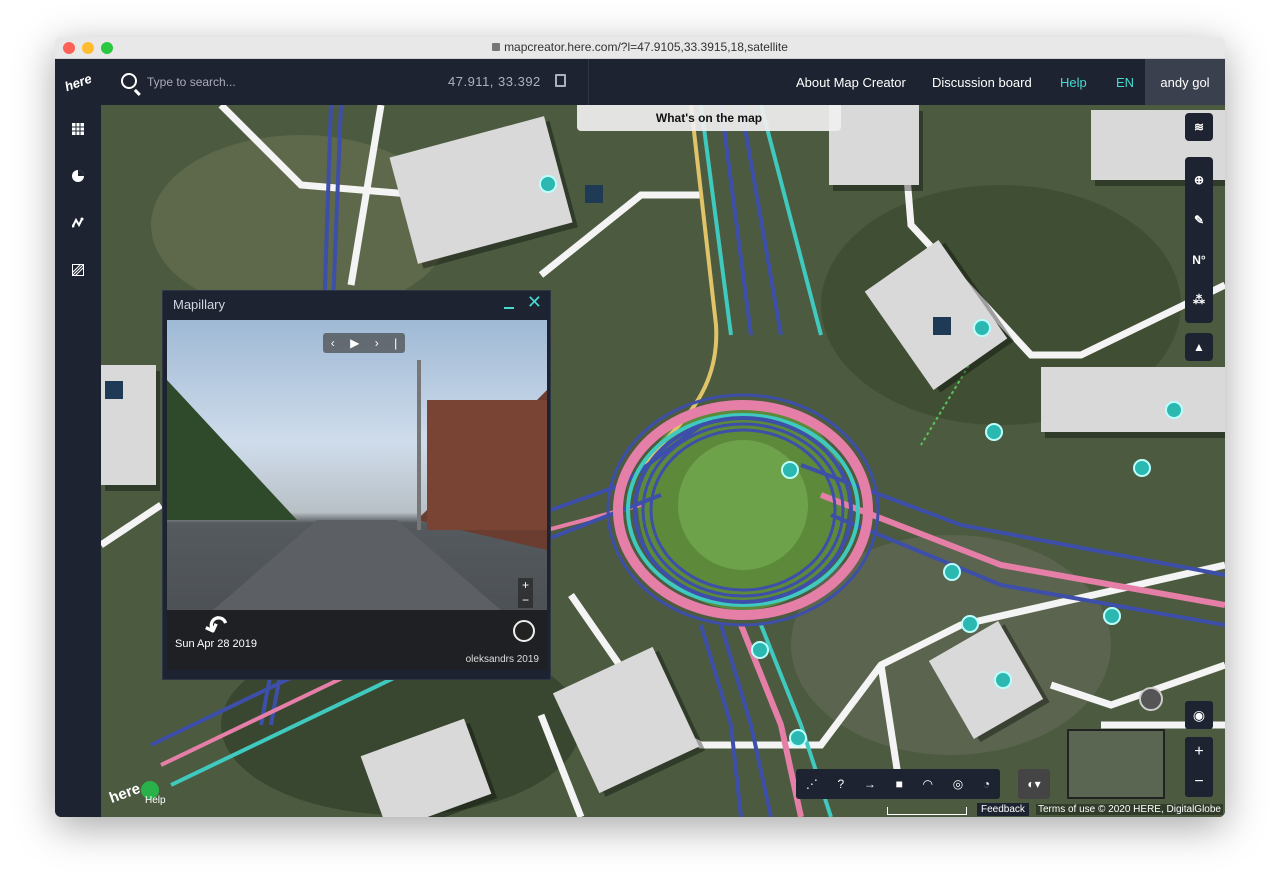 The image size is (1280, 889). What do you see at coordinates (354, 343) in the screenshot?
I see `play-button: ▶` at bounding box center [354, 343].